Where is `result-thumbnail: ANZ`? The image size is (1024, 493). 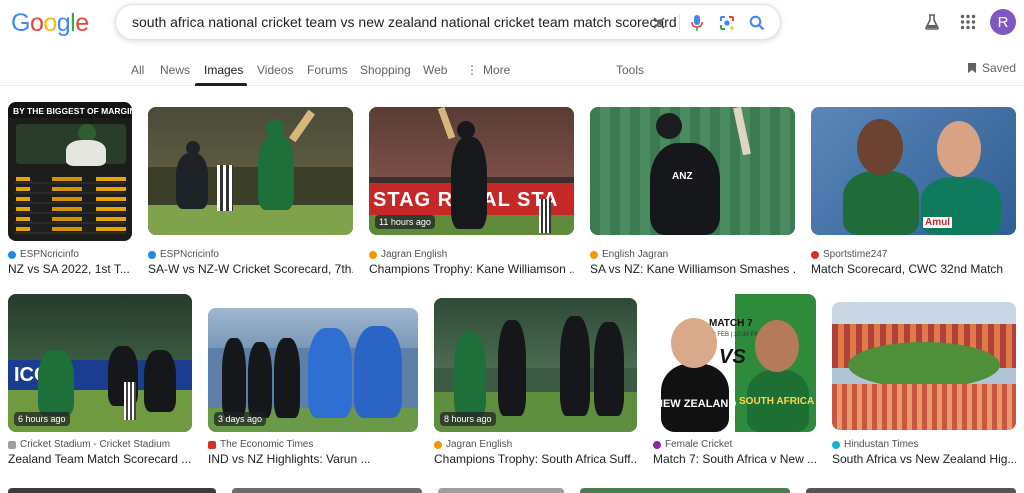
result-thumbnail: ANZ is located at coordinates (692, 171).